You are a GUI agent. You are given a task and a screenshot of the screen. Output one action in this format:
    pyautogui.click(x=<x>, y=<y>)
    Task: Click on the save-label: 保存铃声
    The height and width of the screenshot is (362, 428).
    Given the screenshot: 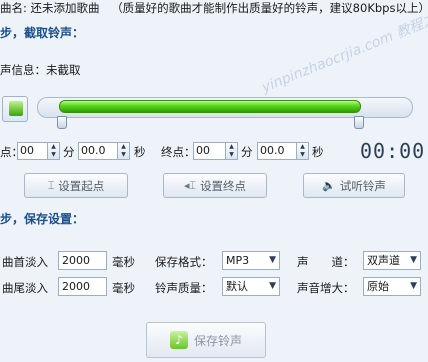 What is the action you would take?
    pyautogui.click(x=217, y=340)
    